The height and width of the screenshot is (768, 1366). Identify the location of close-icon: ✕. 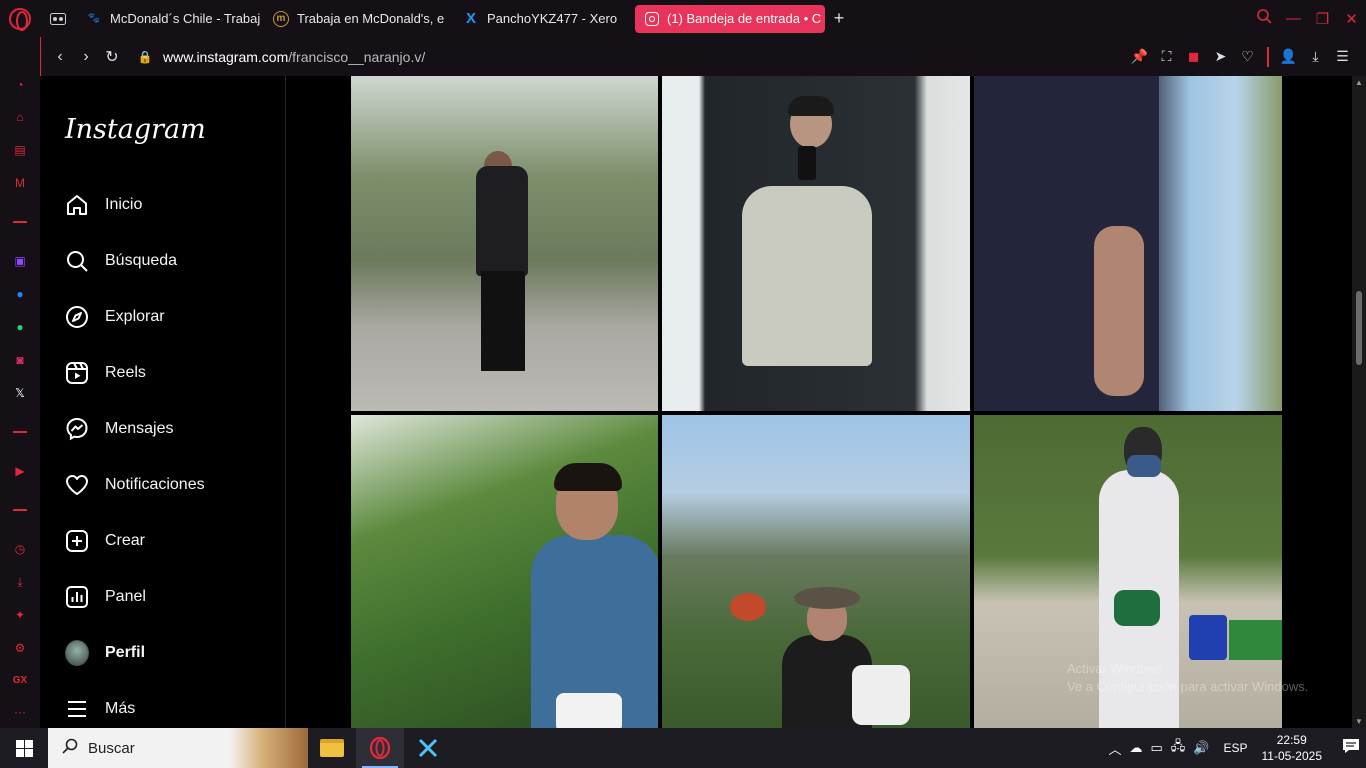
(1351, 19).